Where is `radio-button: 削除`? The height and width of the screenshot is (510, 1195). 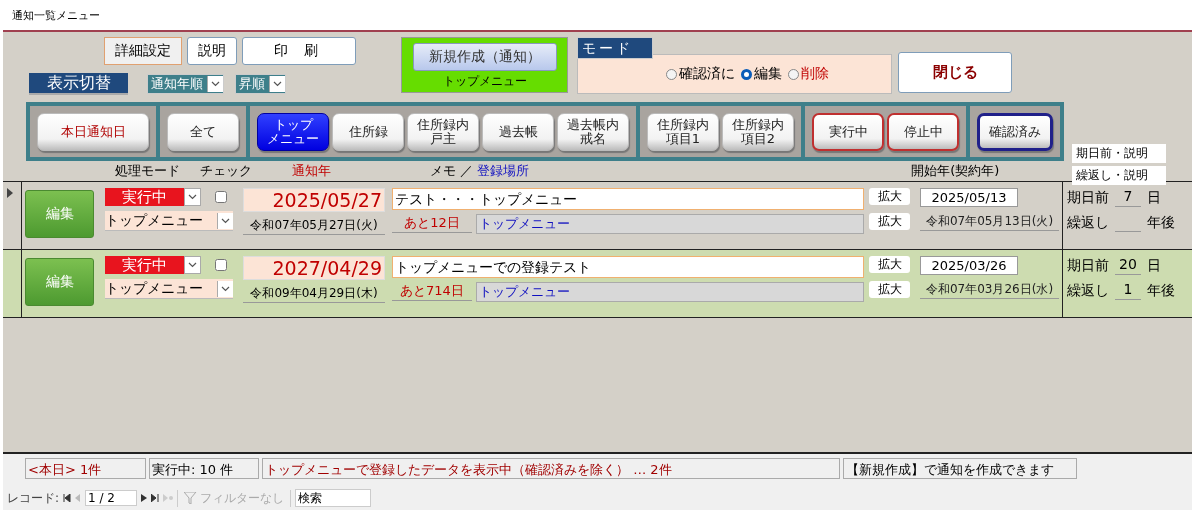 radio-button: 削除 is located at coordinates (808, 74).